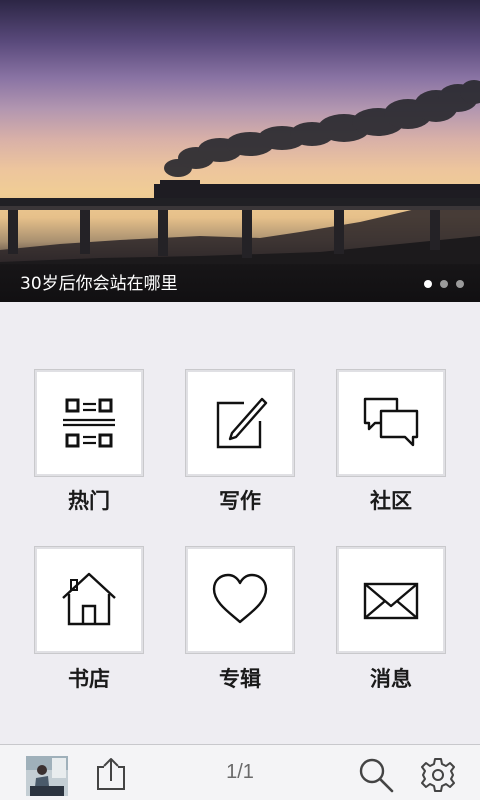 The height and width of the screenshot is (800, 480). I want to click on qr-code-icon, so click(89, 423).